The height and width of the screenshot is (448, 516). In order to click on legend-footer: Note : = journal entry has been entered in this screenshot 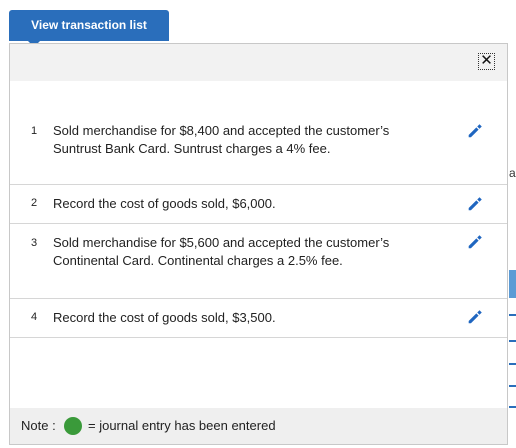, I will do `click(258, 426)`.